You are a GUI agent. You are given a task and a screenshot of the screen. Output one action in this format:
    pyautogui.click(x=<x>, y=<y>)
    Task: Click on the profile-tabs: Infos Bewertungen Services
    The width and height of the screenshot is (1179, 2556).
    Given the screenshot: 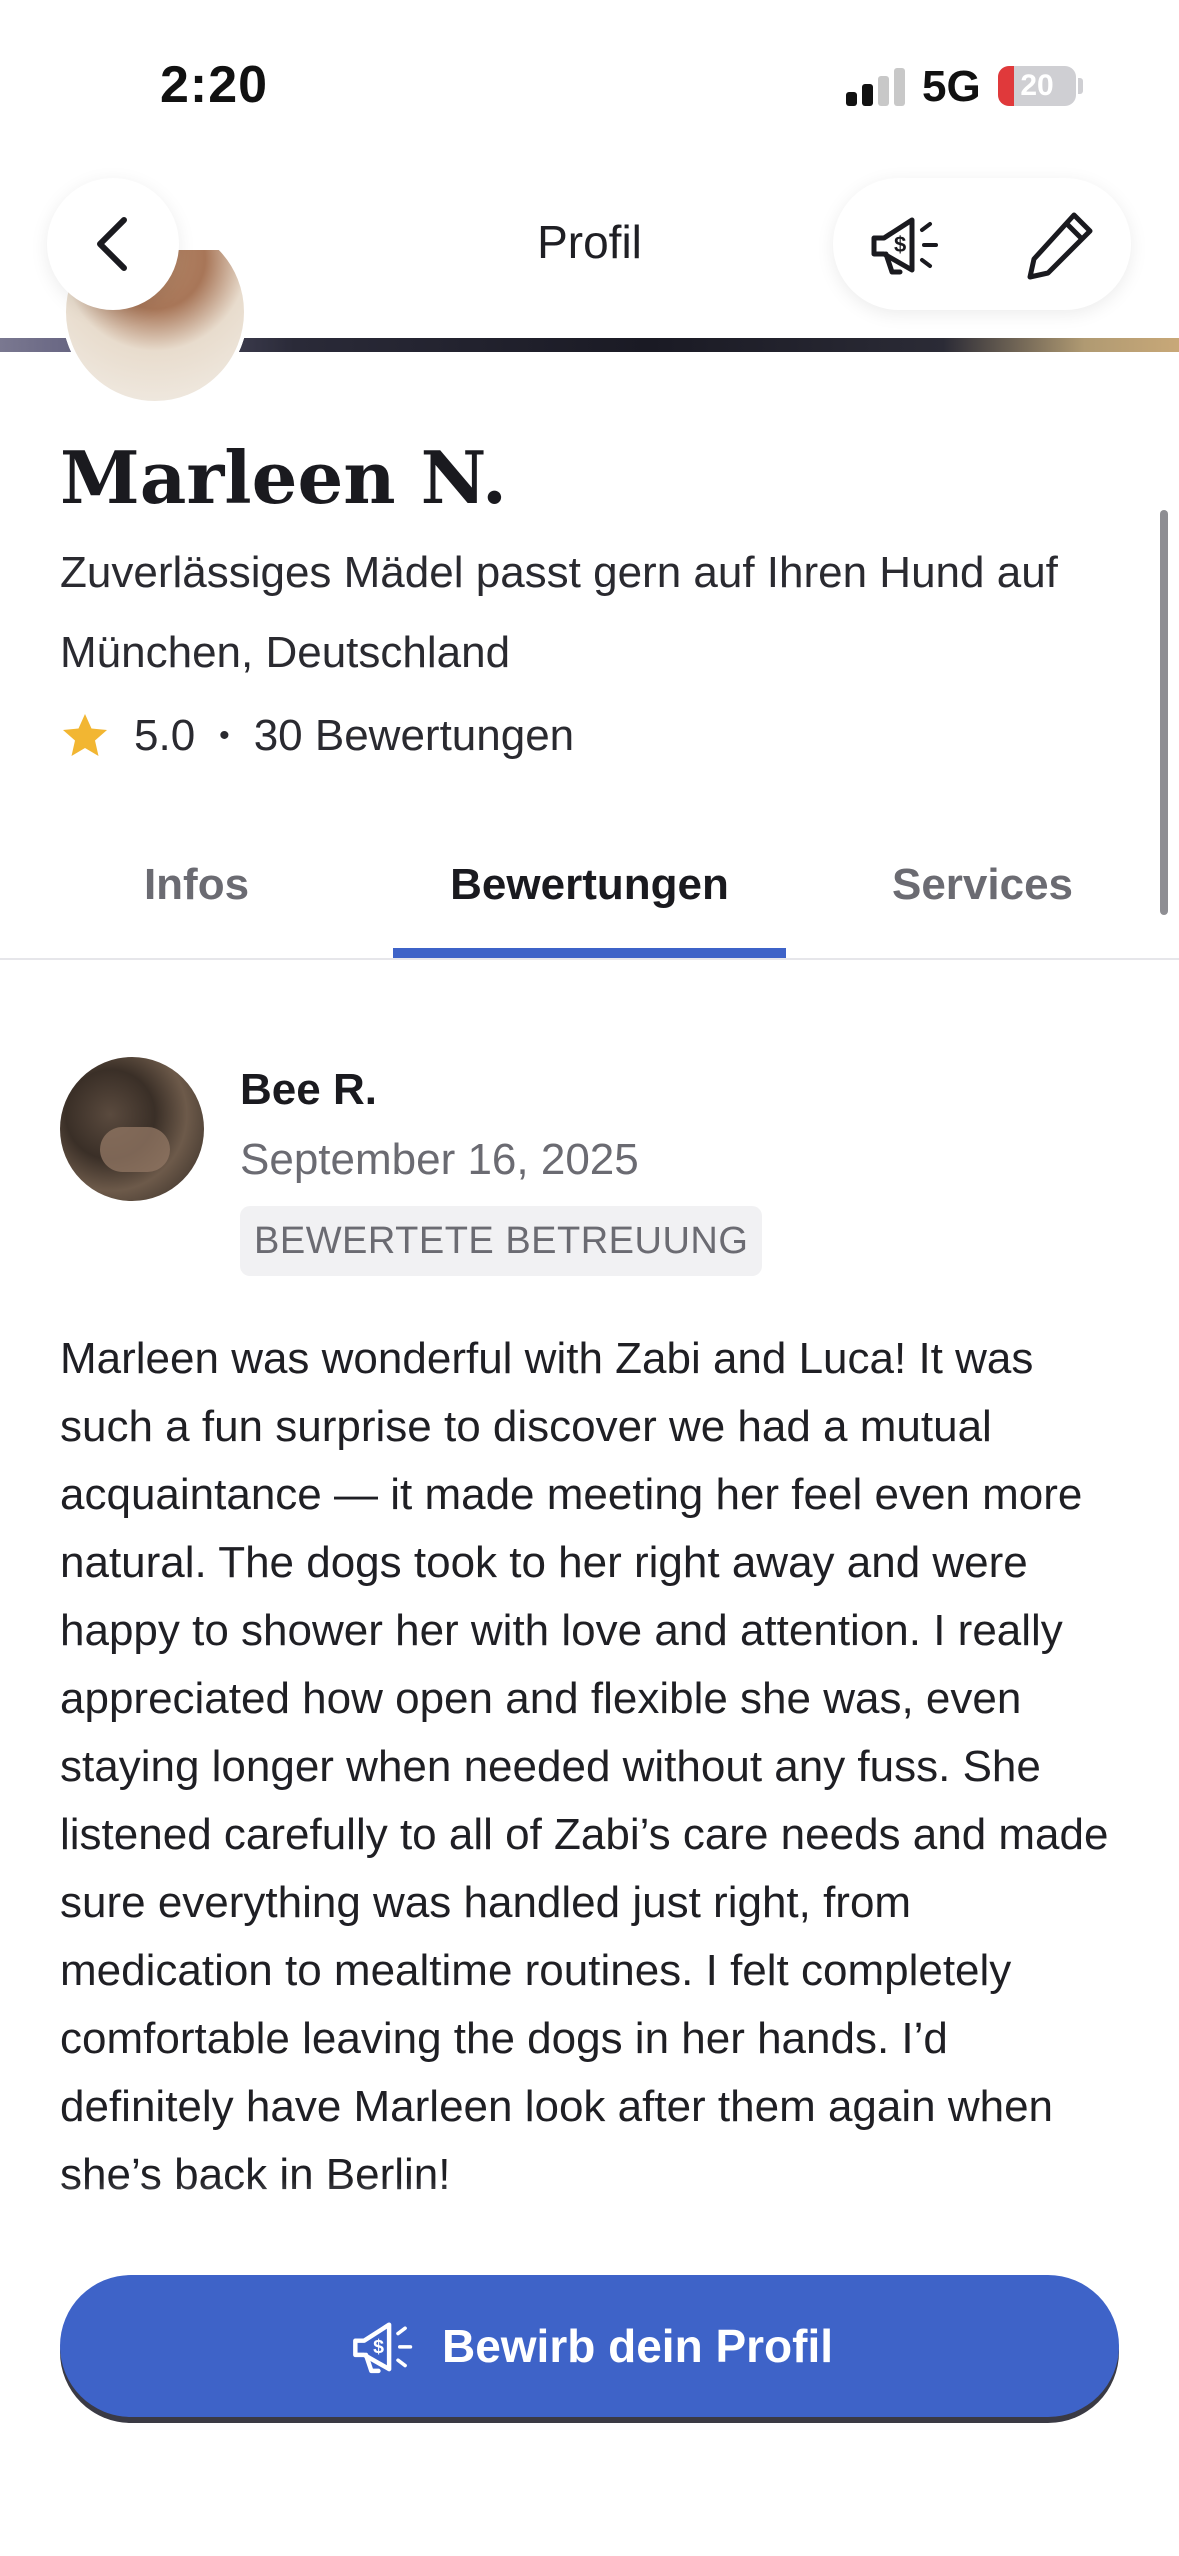 What is the action you would take?
    pyautogui.click(x=589, y=895)
    